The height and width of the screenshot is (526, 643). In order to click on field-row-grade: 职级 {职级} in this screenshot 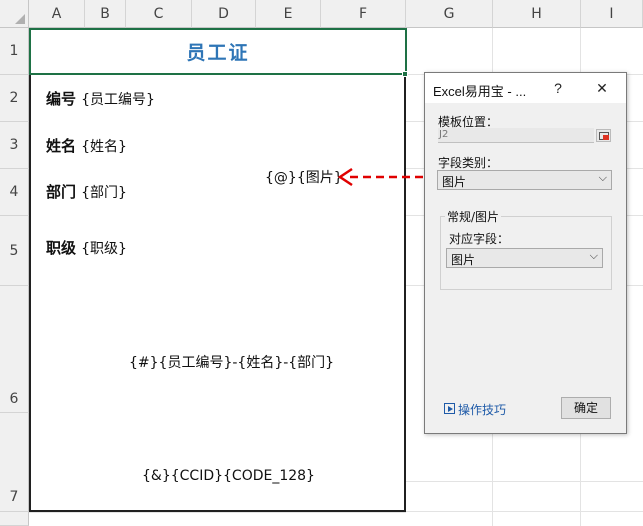, I will do `click(86, 247)`.